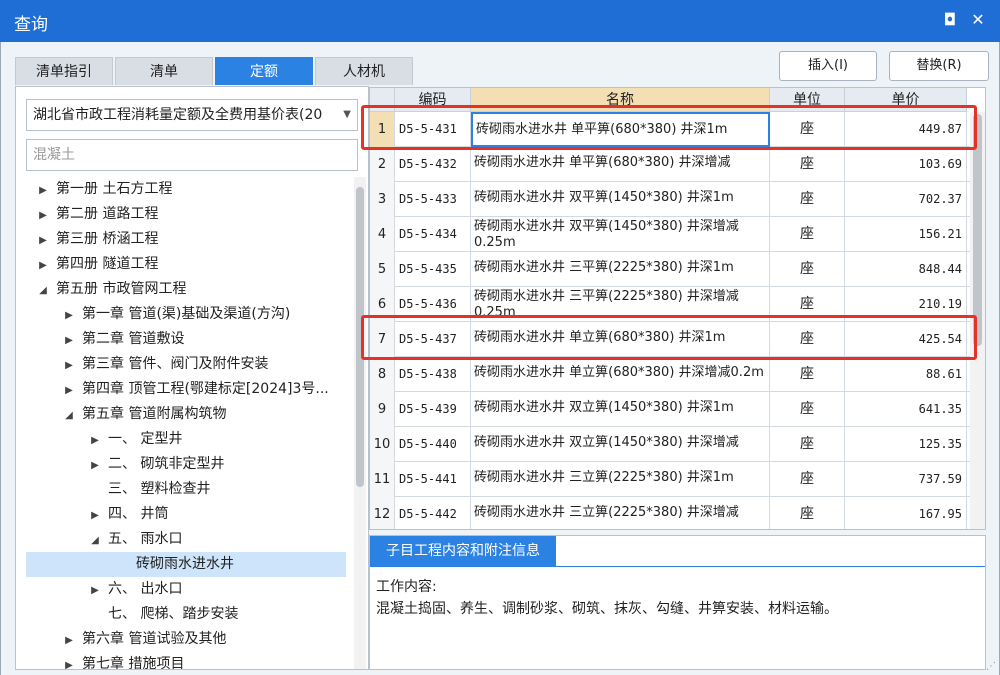  Describe the element at coordinates (192, 115) in the screenshot. I see `quota-book-select: 湖北省市政工程消耗量定额及全费用基价表(20 ▼` at that location.